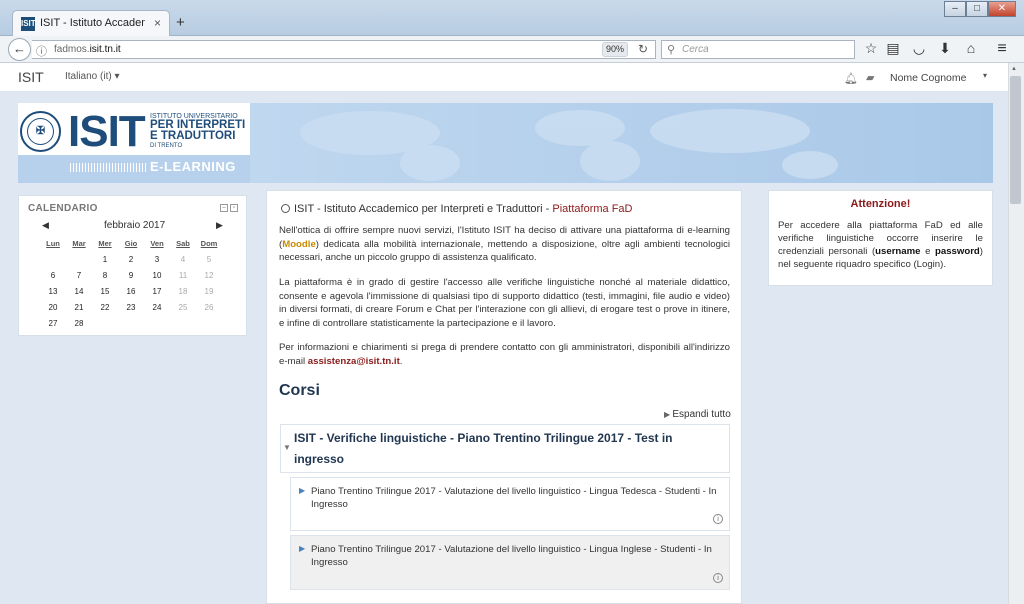 The height and width of the screenshot is (604, 1024). I want to click on calendar-day: 21, so click(79, 308).